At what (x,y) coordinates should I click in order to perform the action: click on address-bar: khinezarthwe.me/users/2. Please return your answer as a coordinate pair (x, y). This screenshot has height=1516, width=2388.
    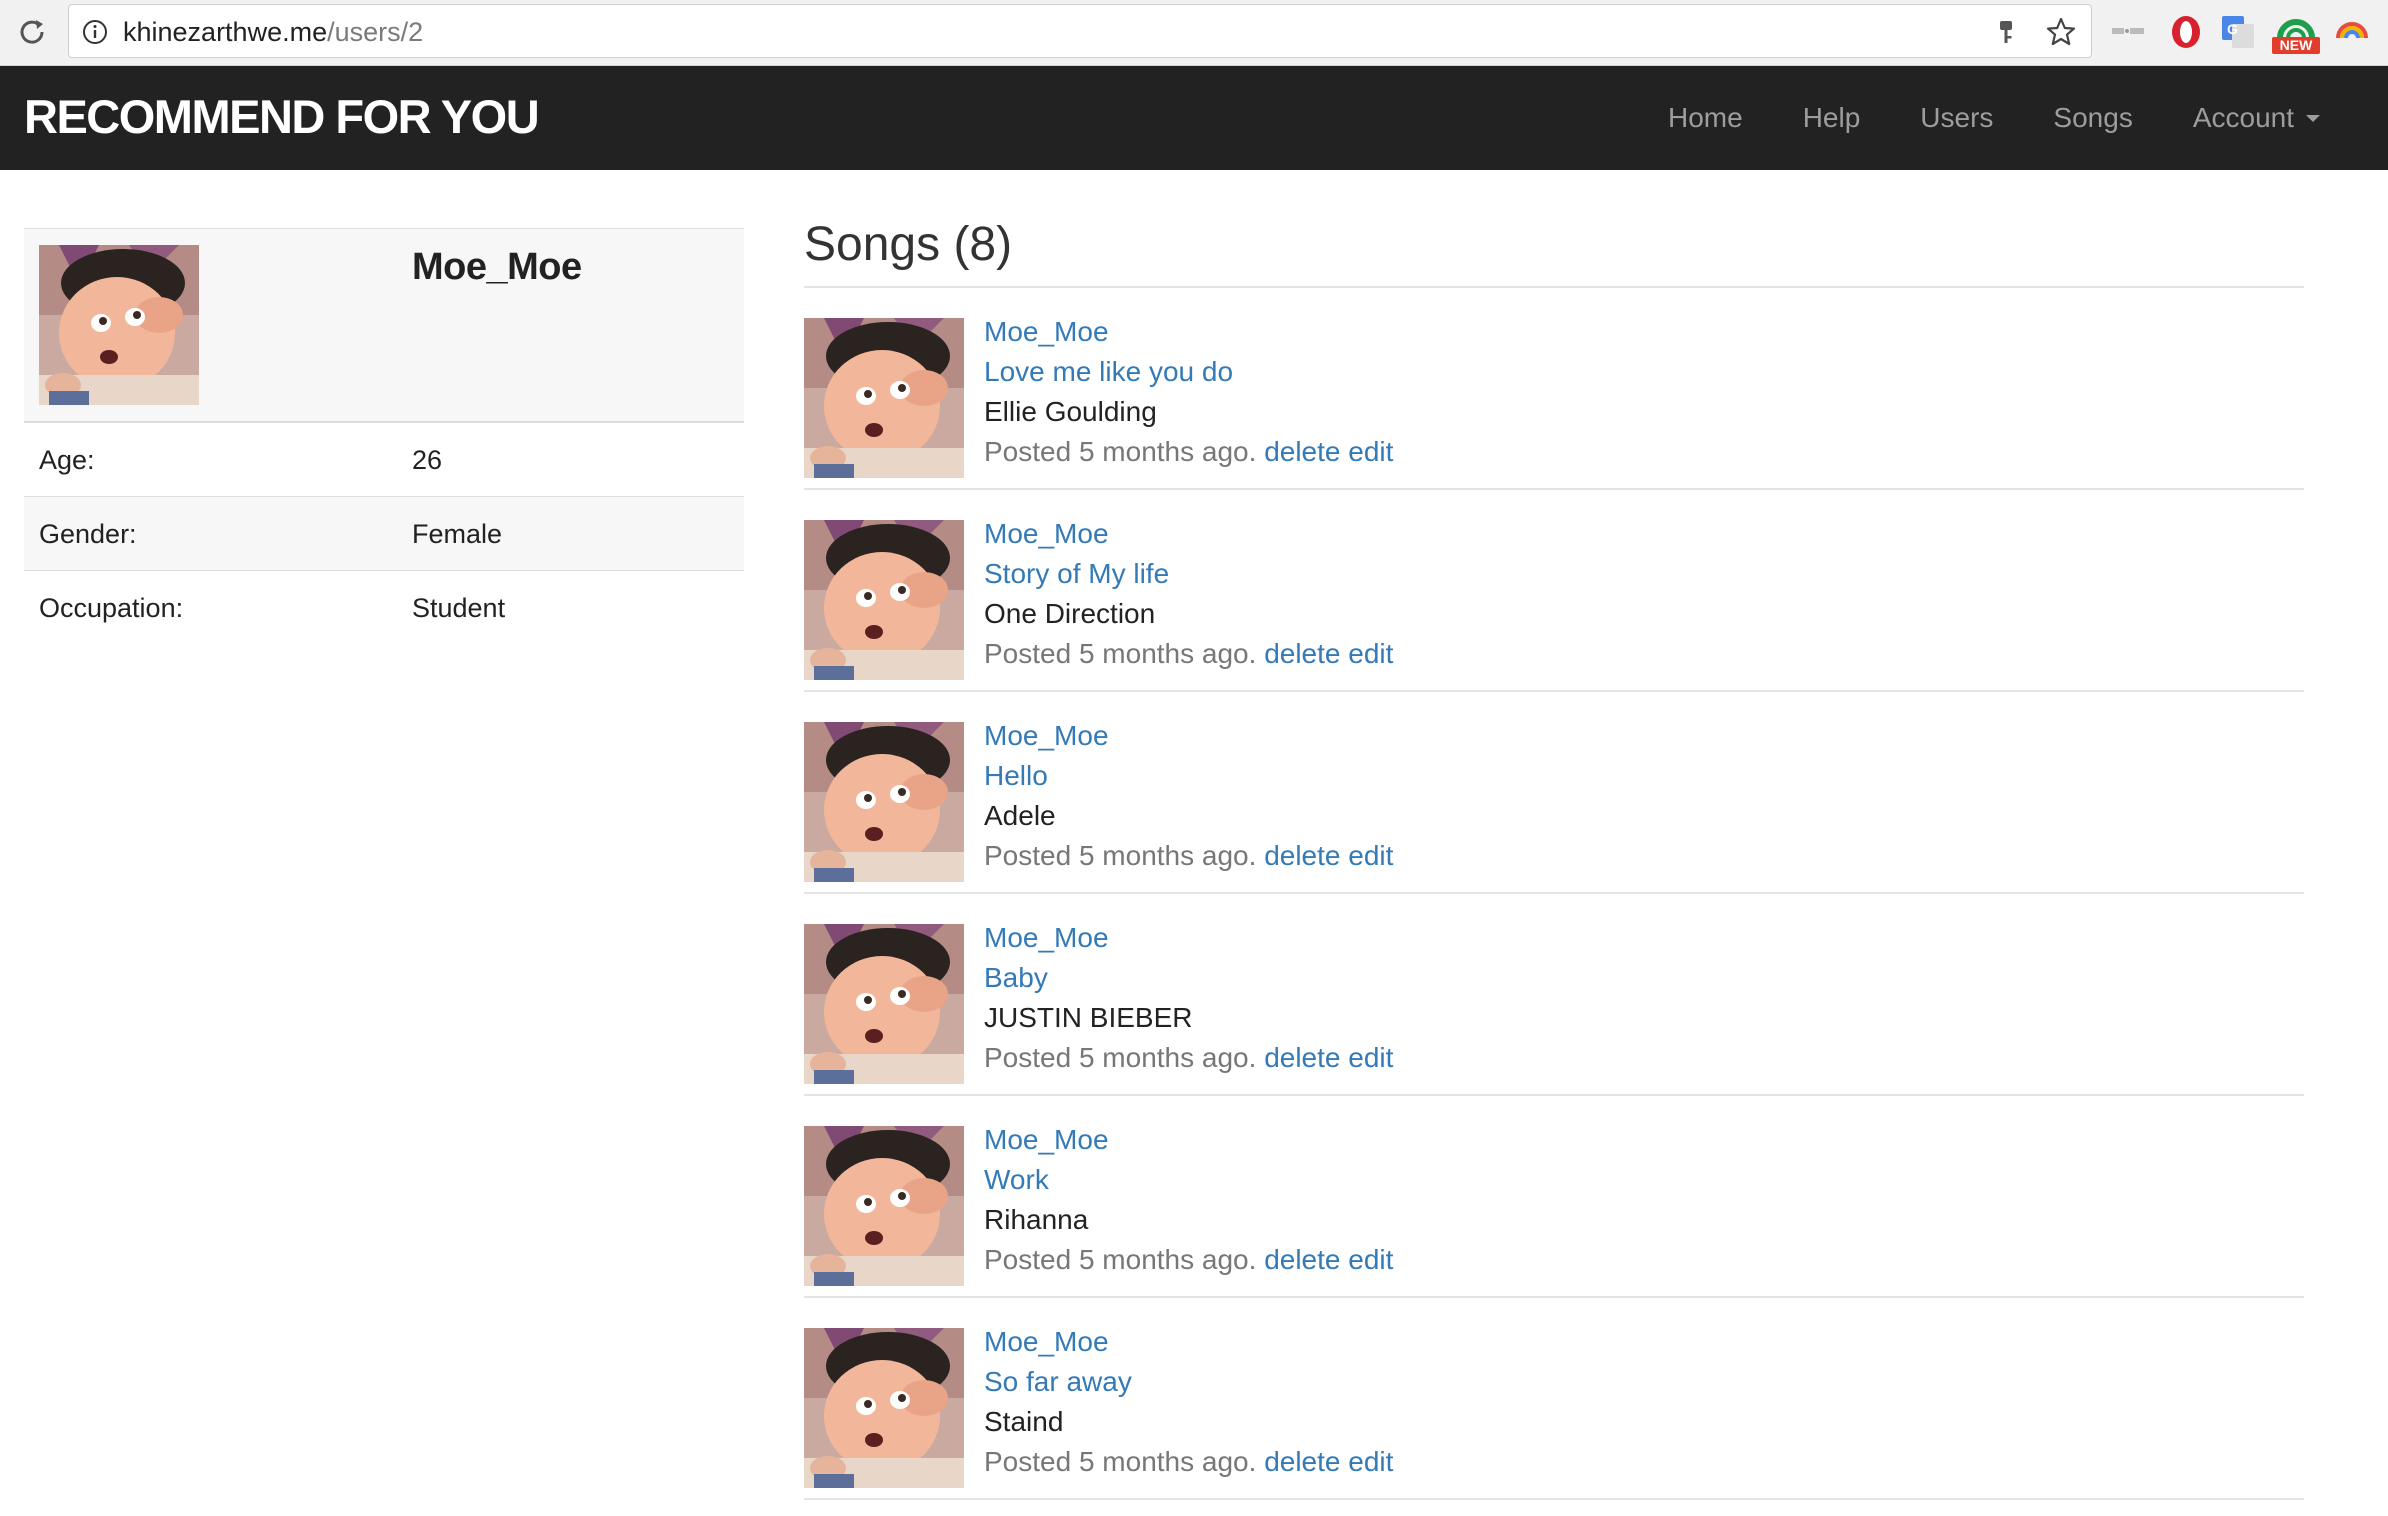
    Looking at the image, I should click on (1080, 31).